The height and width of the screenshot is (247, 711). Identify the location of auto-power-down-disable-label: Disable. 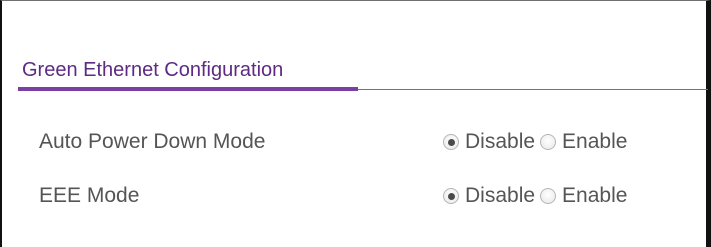
(500, 142).